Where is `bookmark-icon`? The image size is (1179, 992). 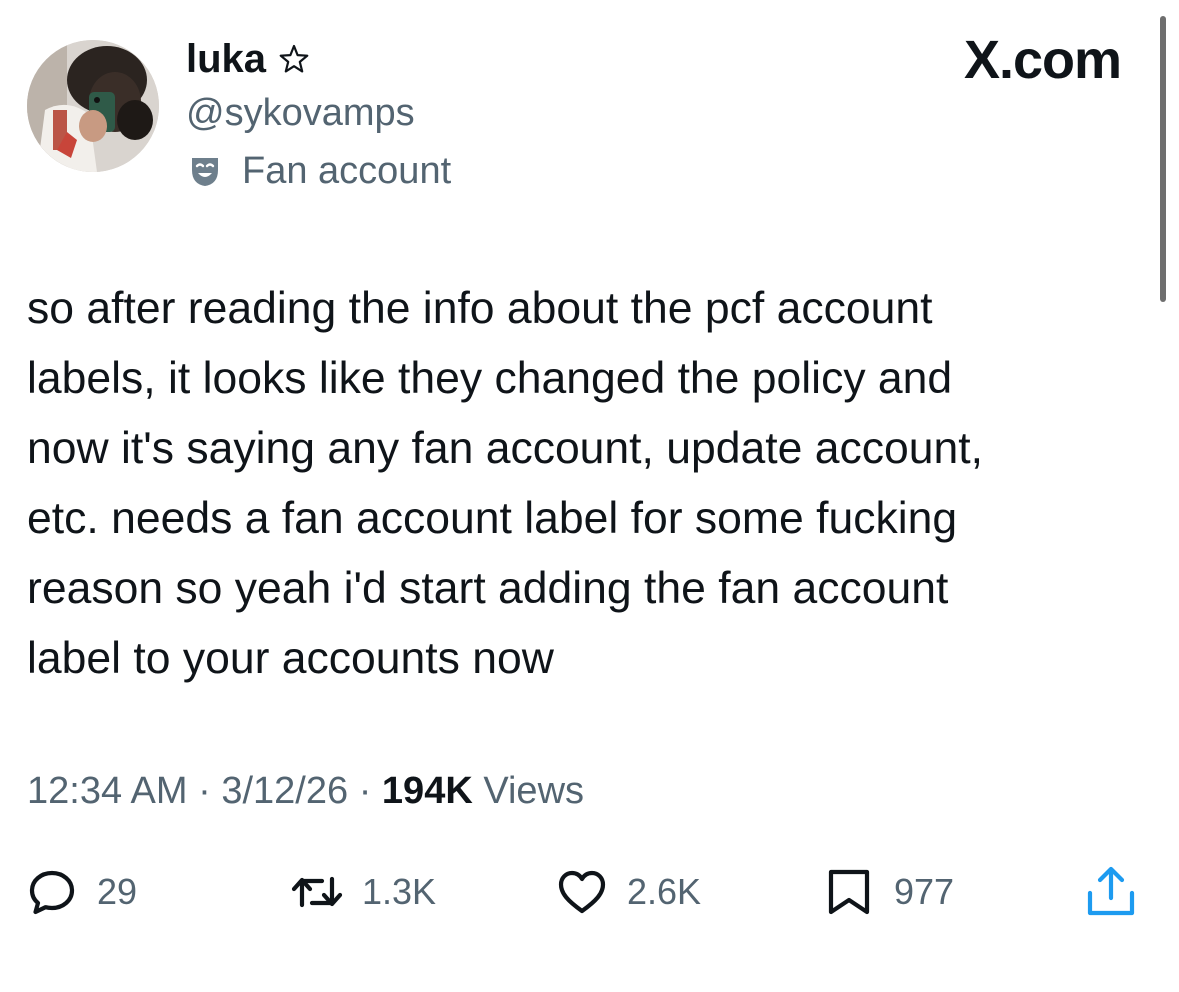 bookmark-icon is located at coordinates (849, 892).